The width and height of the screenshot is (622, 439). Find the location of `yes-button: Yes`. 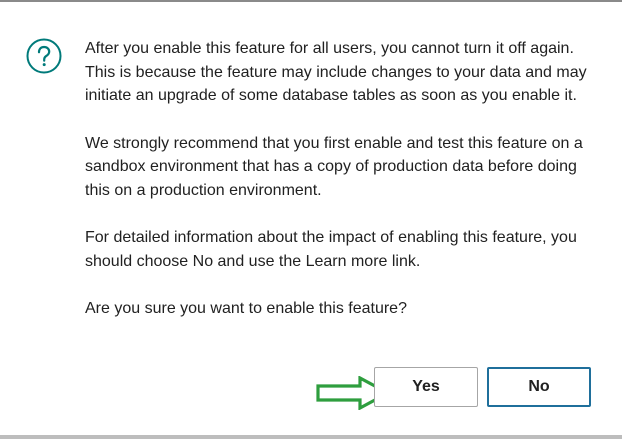

yes-button: Yes is located at coordinates (426, 387).